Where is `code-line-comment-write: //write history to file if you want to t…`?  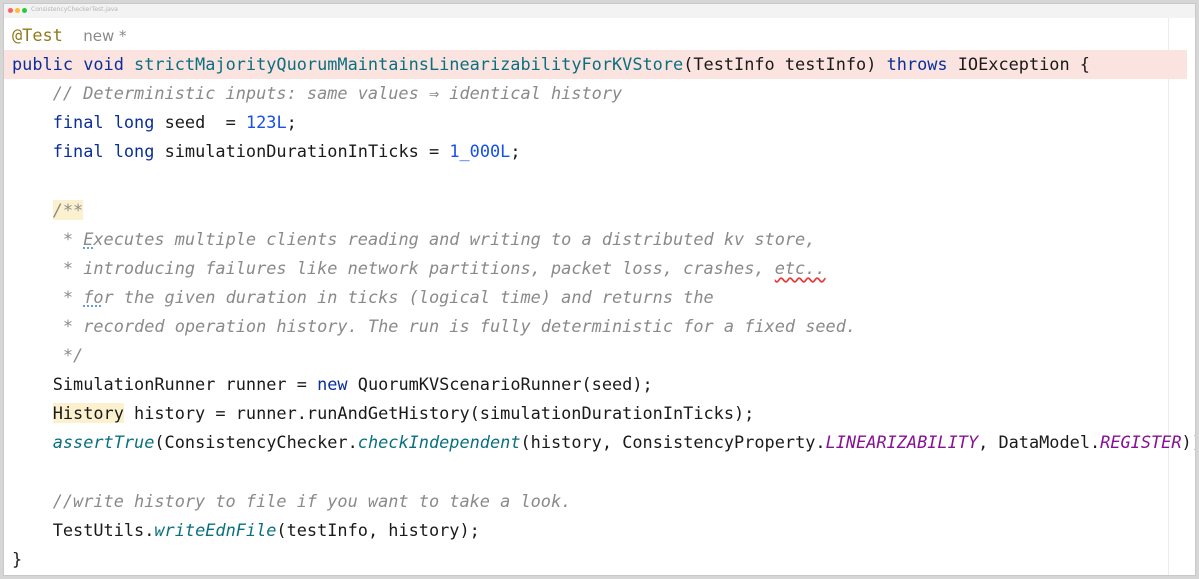
code-line-comment-write: //write history to file if you want to t… is located at coordinates (603, 501).